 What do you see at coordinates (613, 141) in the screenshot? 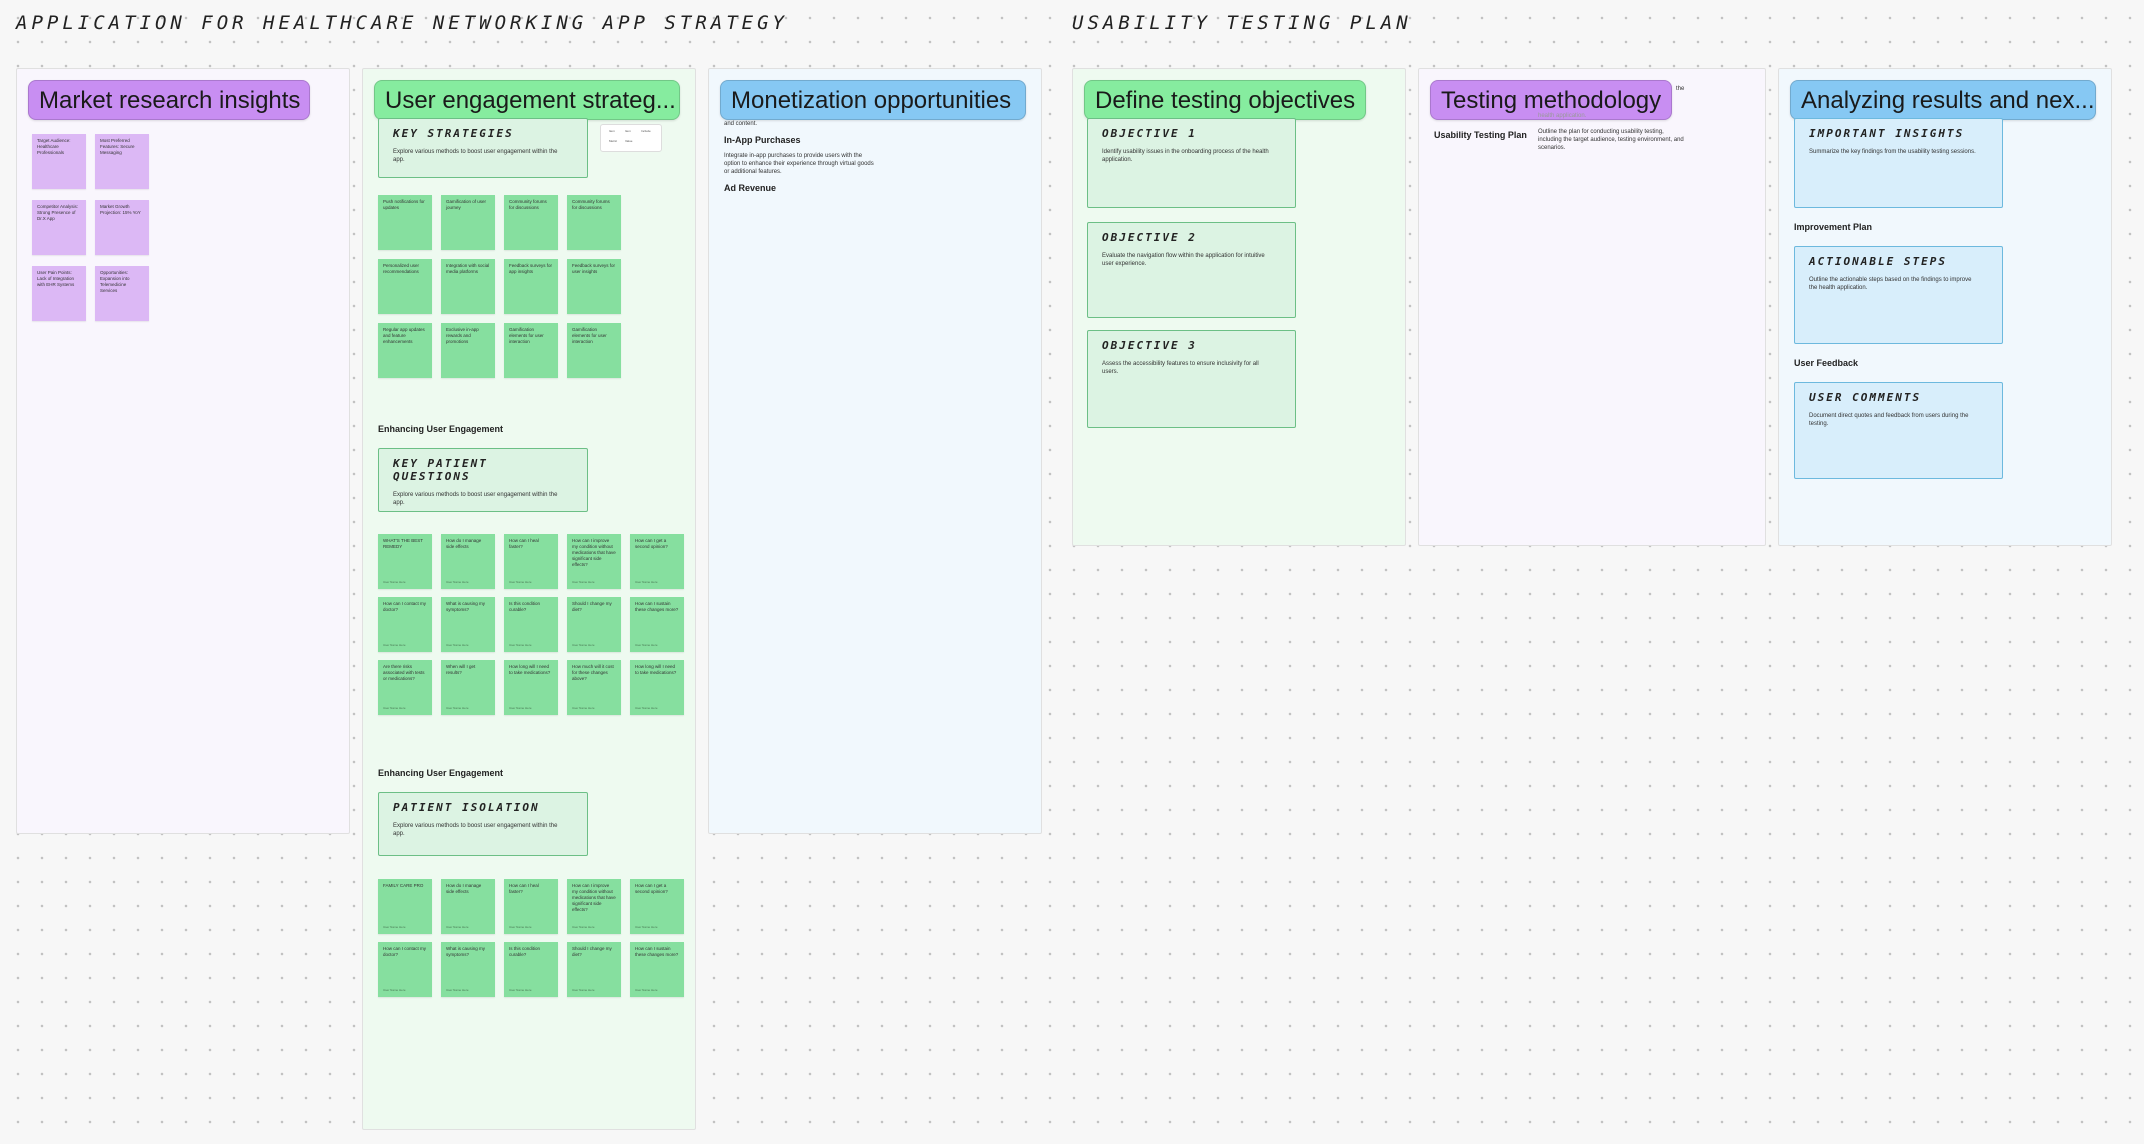
I see `mini-table-cell: Metric` at bounding box center [613, 141].